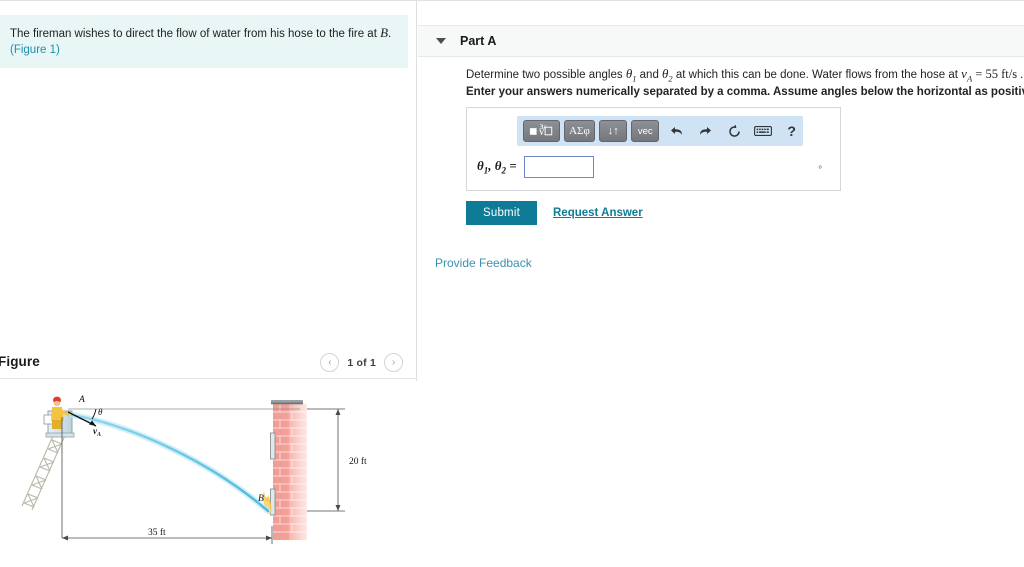 The image size is (1024, 567). What do you see at coordinates (97, 432) in the screenshot?
I see `figure-label-velocity: vA` at bounding box center [97, 432].